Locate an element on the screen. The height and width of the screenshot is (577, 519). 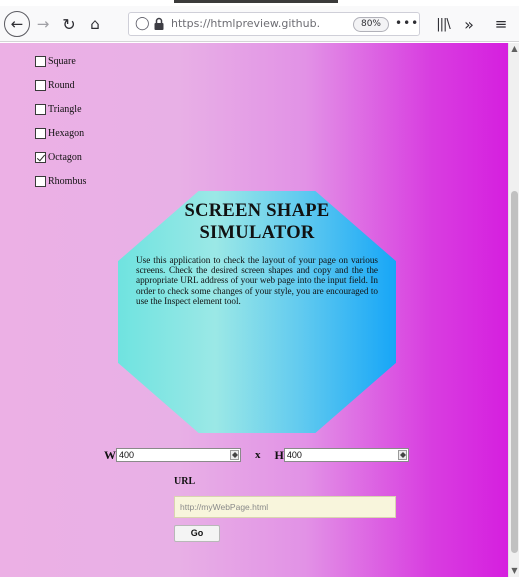
height-label: H is located at coordinates (279, 454).